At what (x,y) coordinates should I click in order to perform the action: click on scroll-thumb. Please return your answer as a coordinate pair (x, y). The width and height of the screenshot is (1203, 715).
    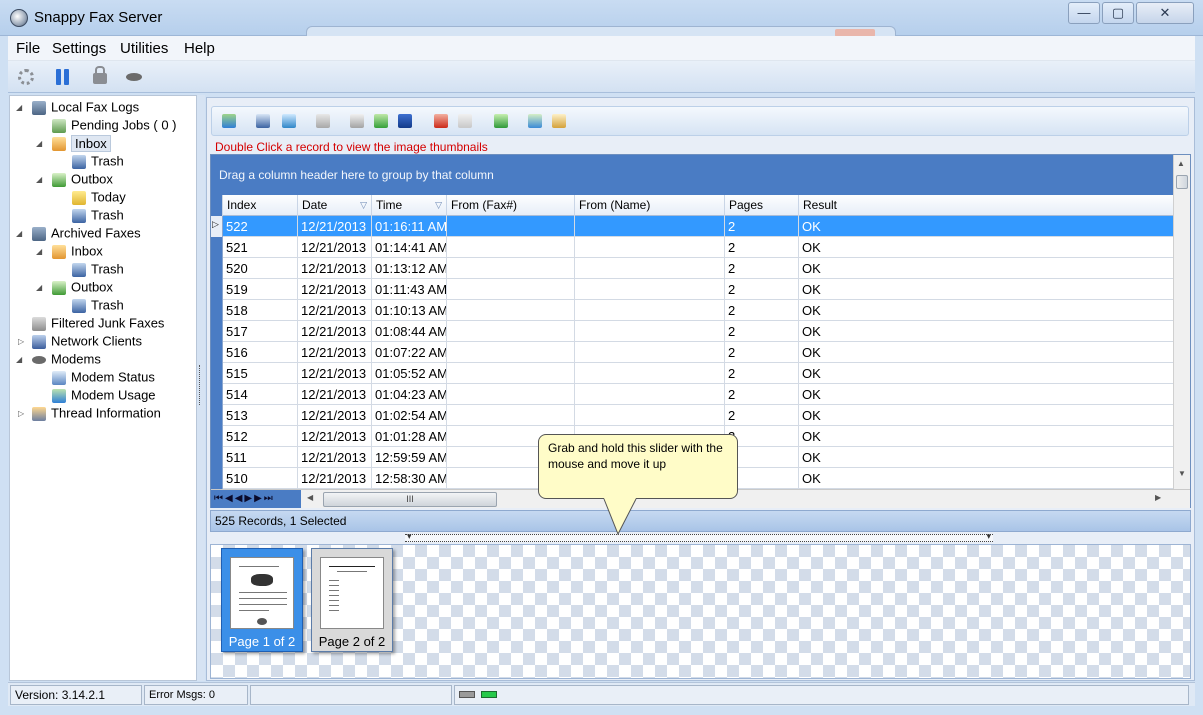
    Looking at the image, I should click on (1182, 182).